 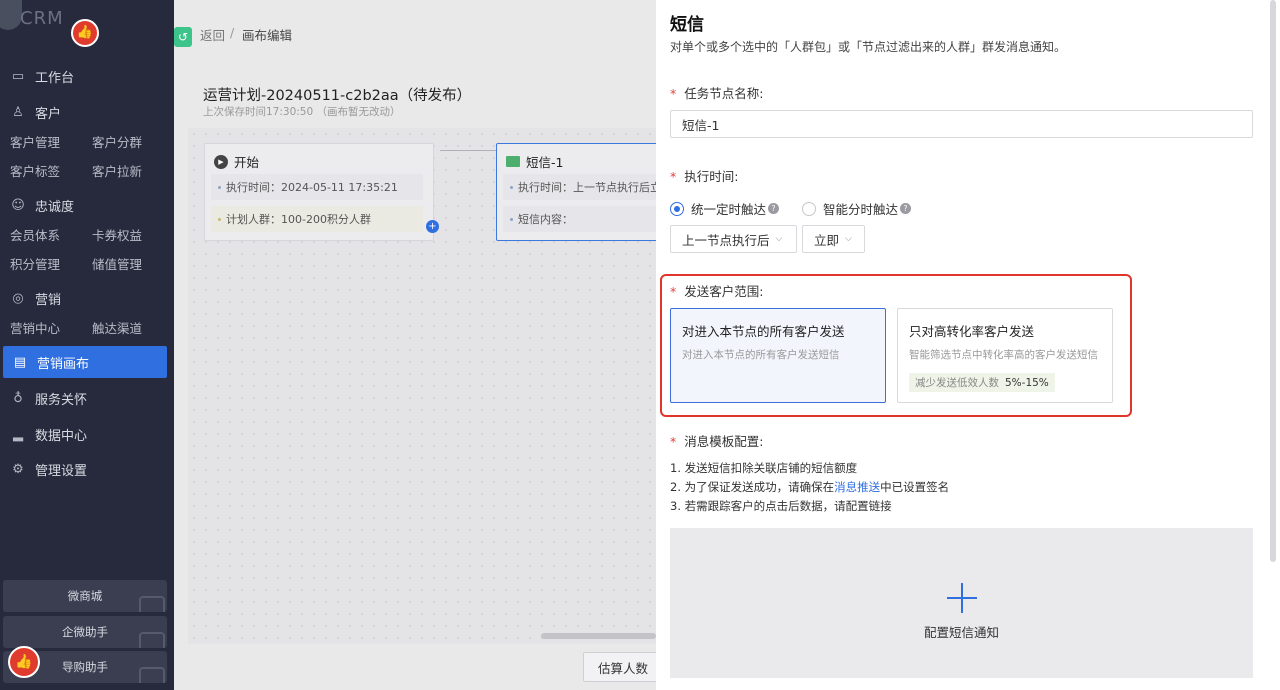 What do you see at coordinates (152, 675) in the screenshot?
I see `id-card-icon` at bounding box center [152, 675].